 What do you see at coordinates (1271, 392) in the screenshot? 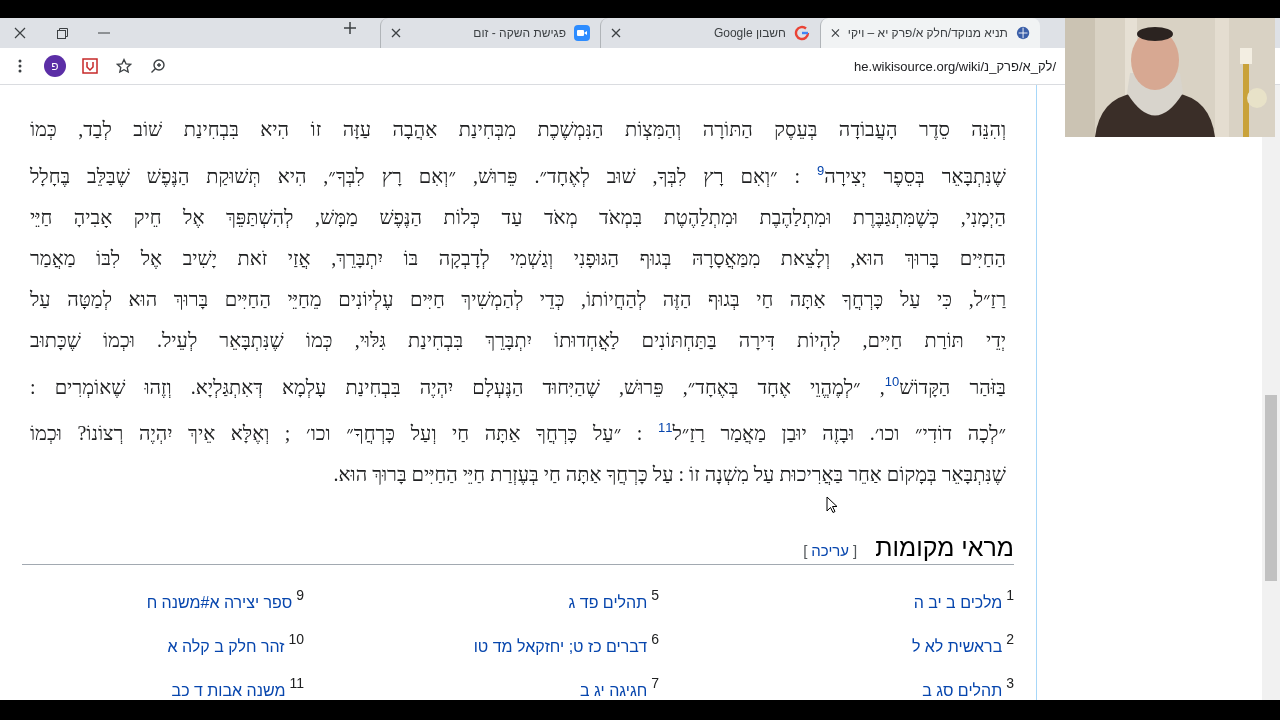
I see `scrollbar` at bounding box center [1271, 392].